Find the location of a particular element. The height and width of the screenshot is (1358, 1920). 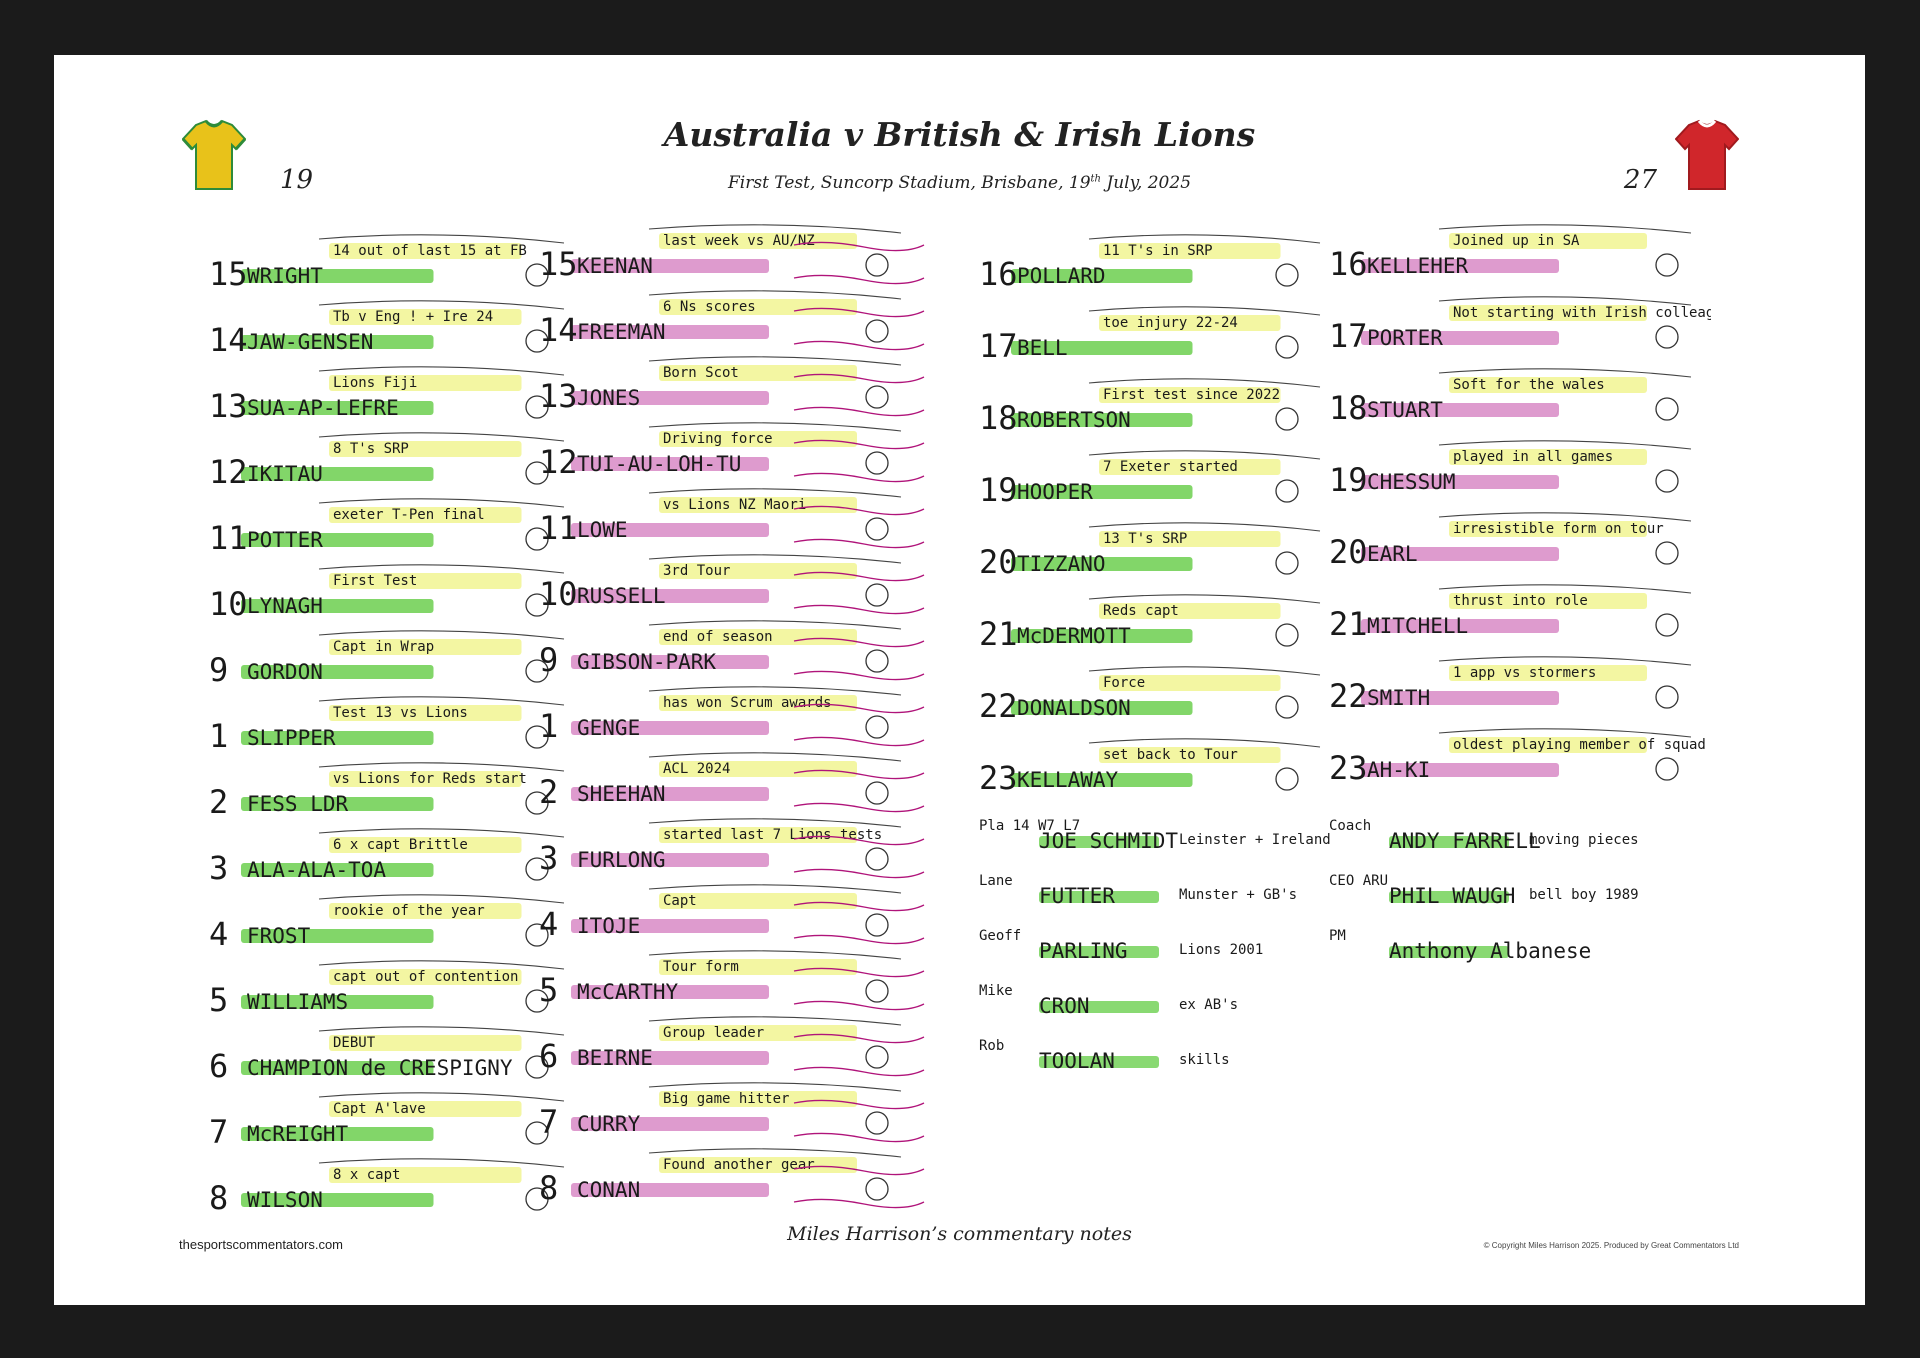

aus-player-shirt-number: 8 is located at coordinates (218, 1198).